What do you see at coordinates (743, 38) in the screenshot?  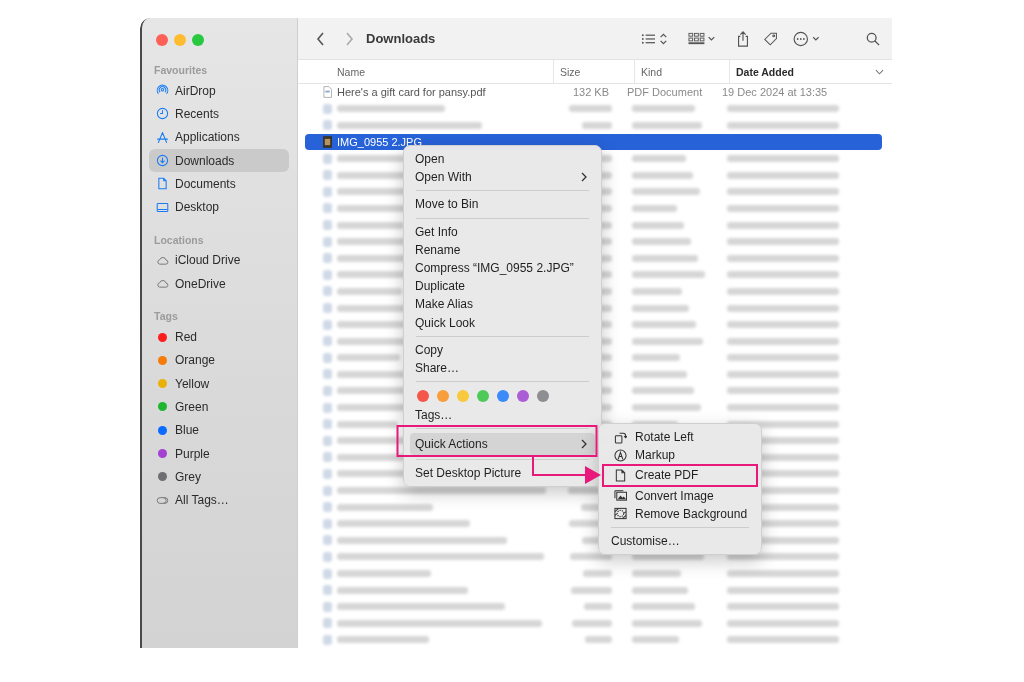 I see `share-icon` at bounding box center [743, 38].